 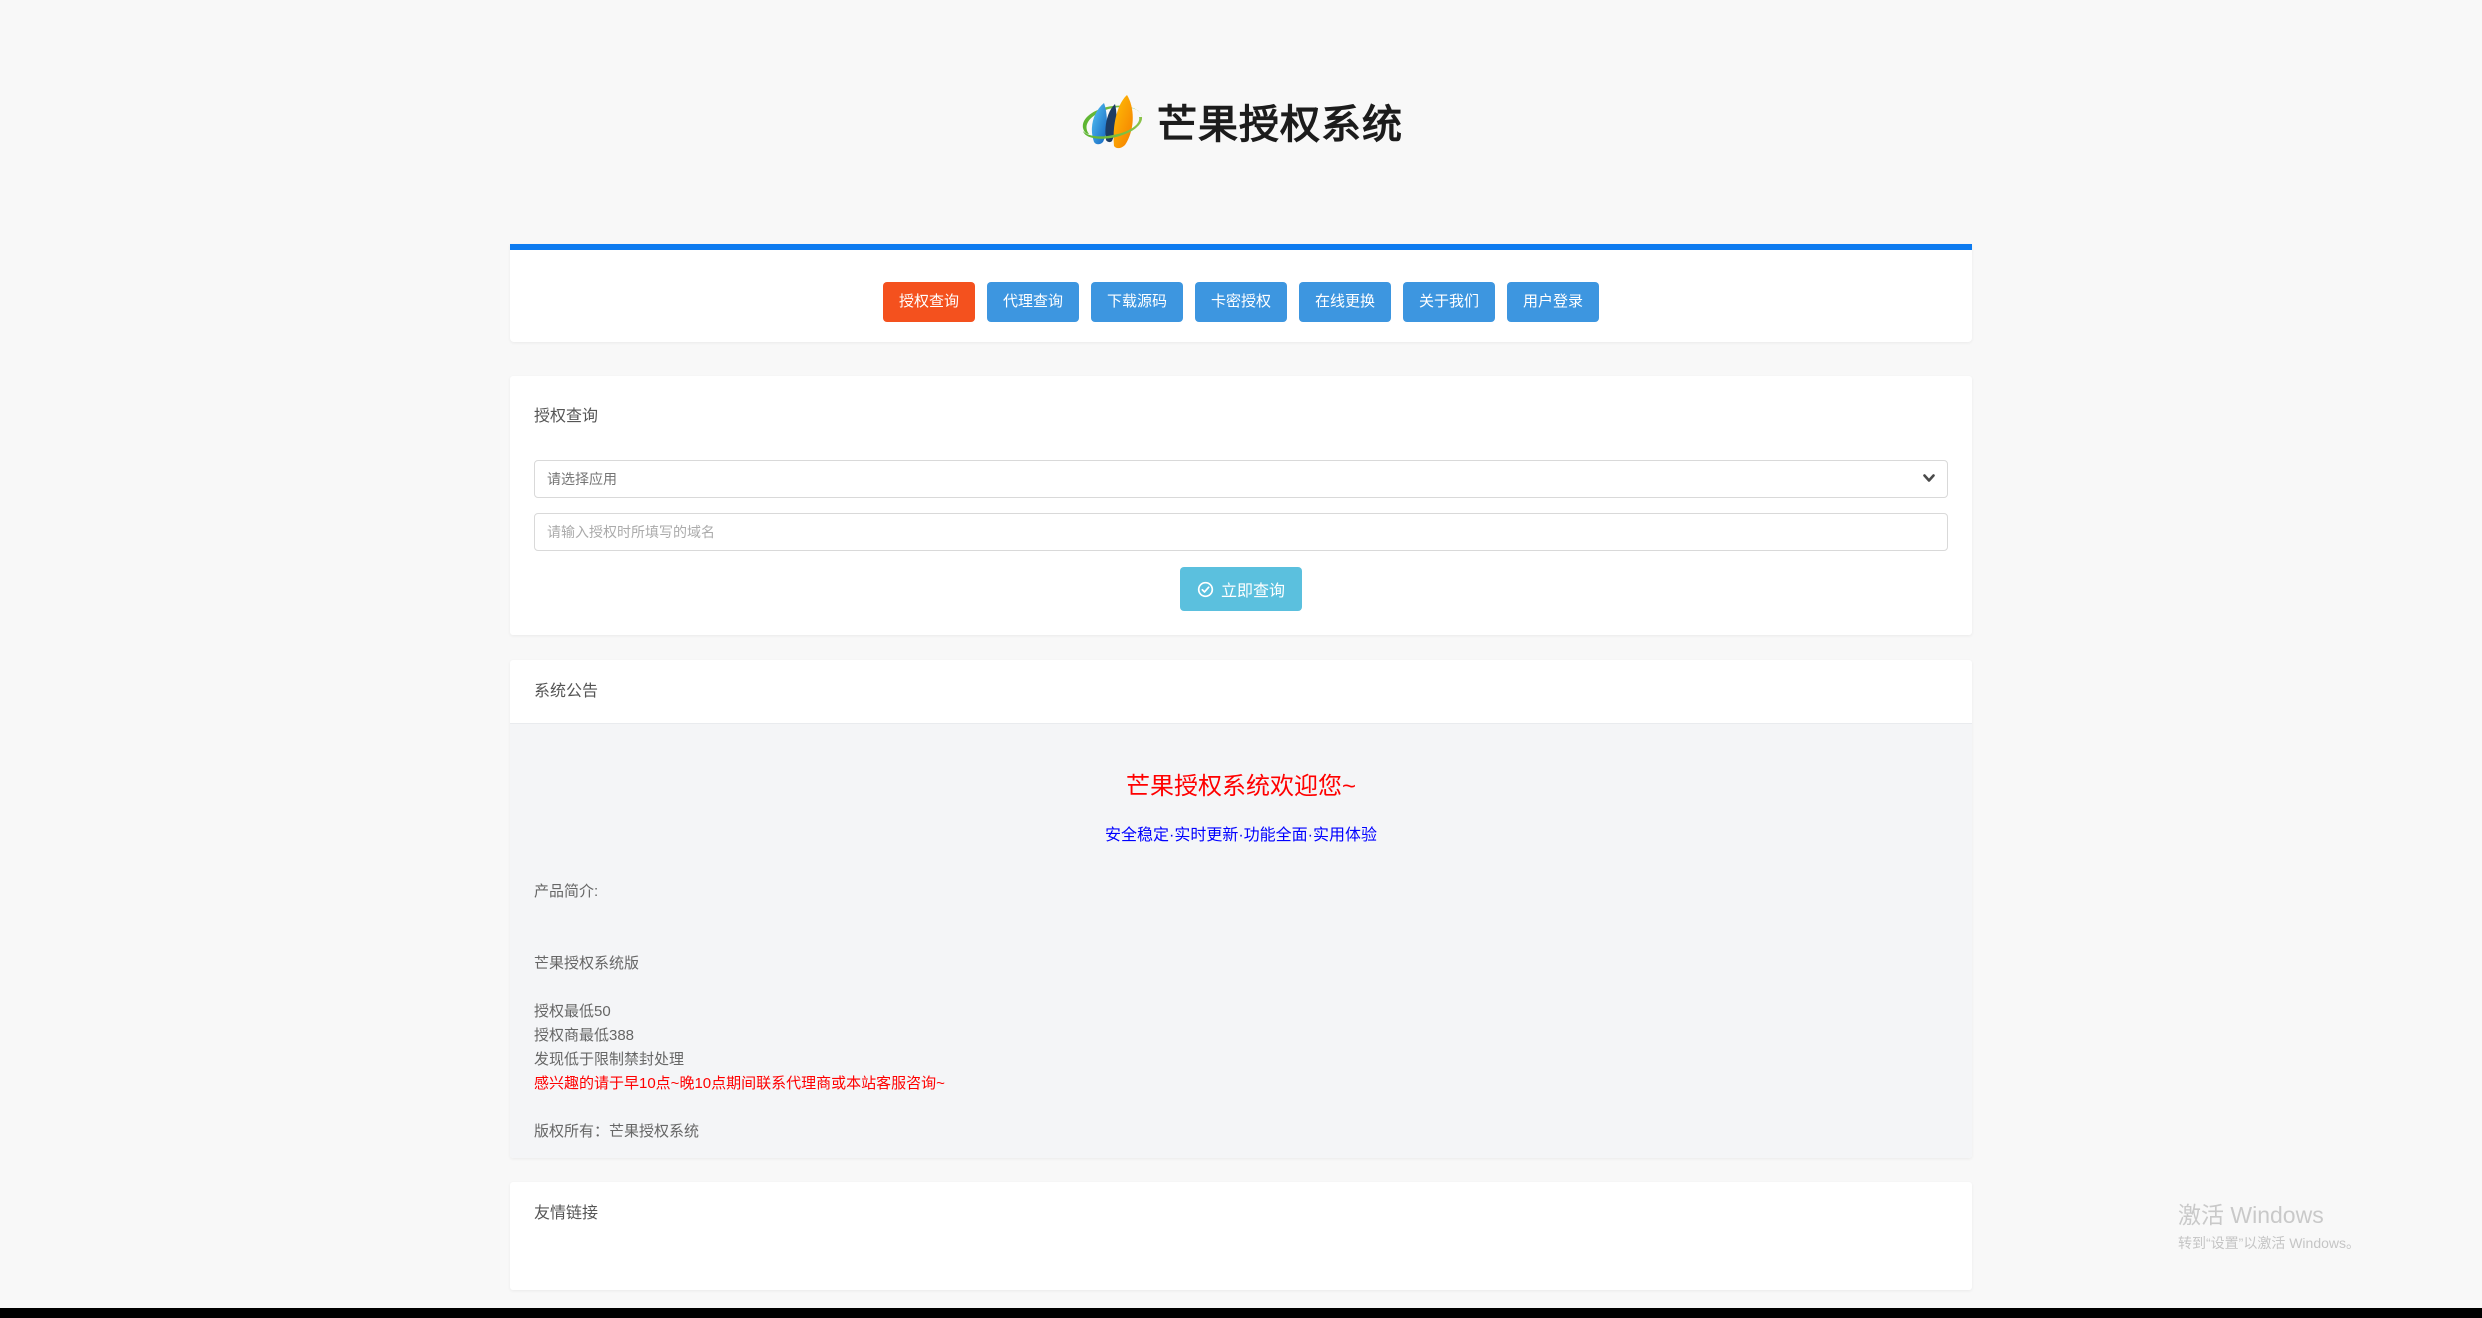 I want to click on announcement-contact-notice: 感兴趣的请于早10点~晚10点期间联系代理商或本站客服咨询~, so click(x=739, y=1083).